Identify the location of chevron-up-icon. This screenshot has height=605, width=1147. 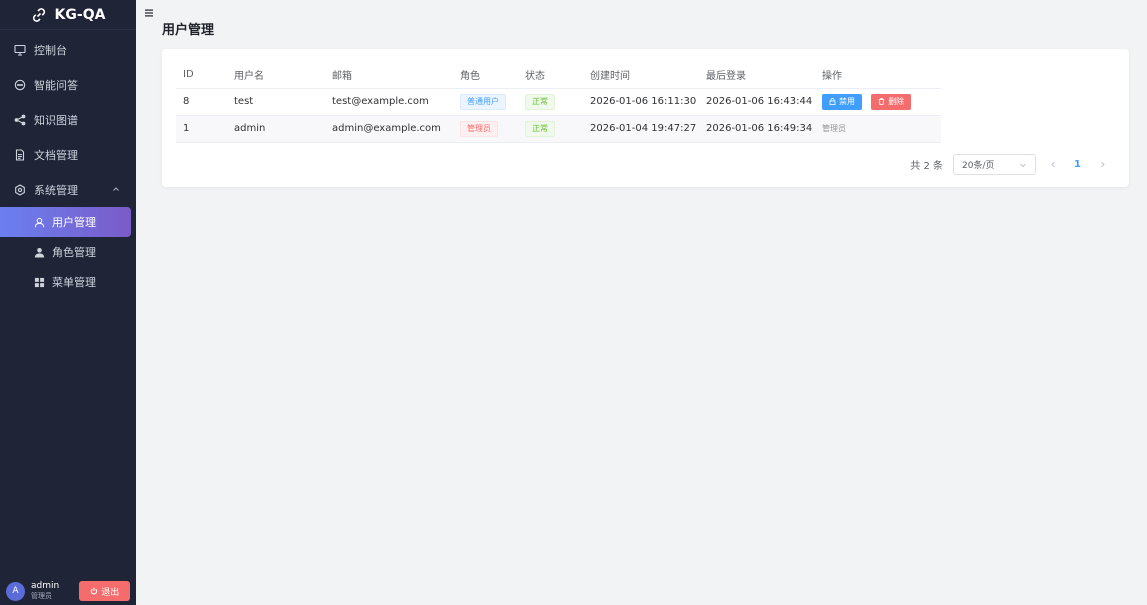
(116, 189).